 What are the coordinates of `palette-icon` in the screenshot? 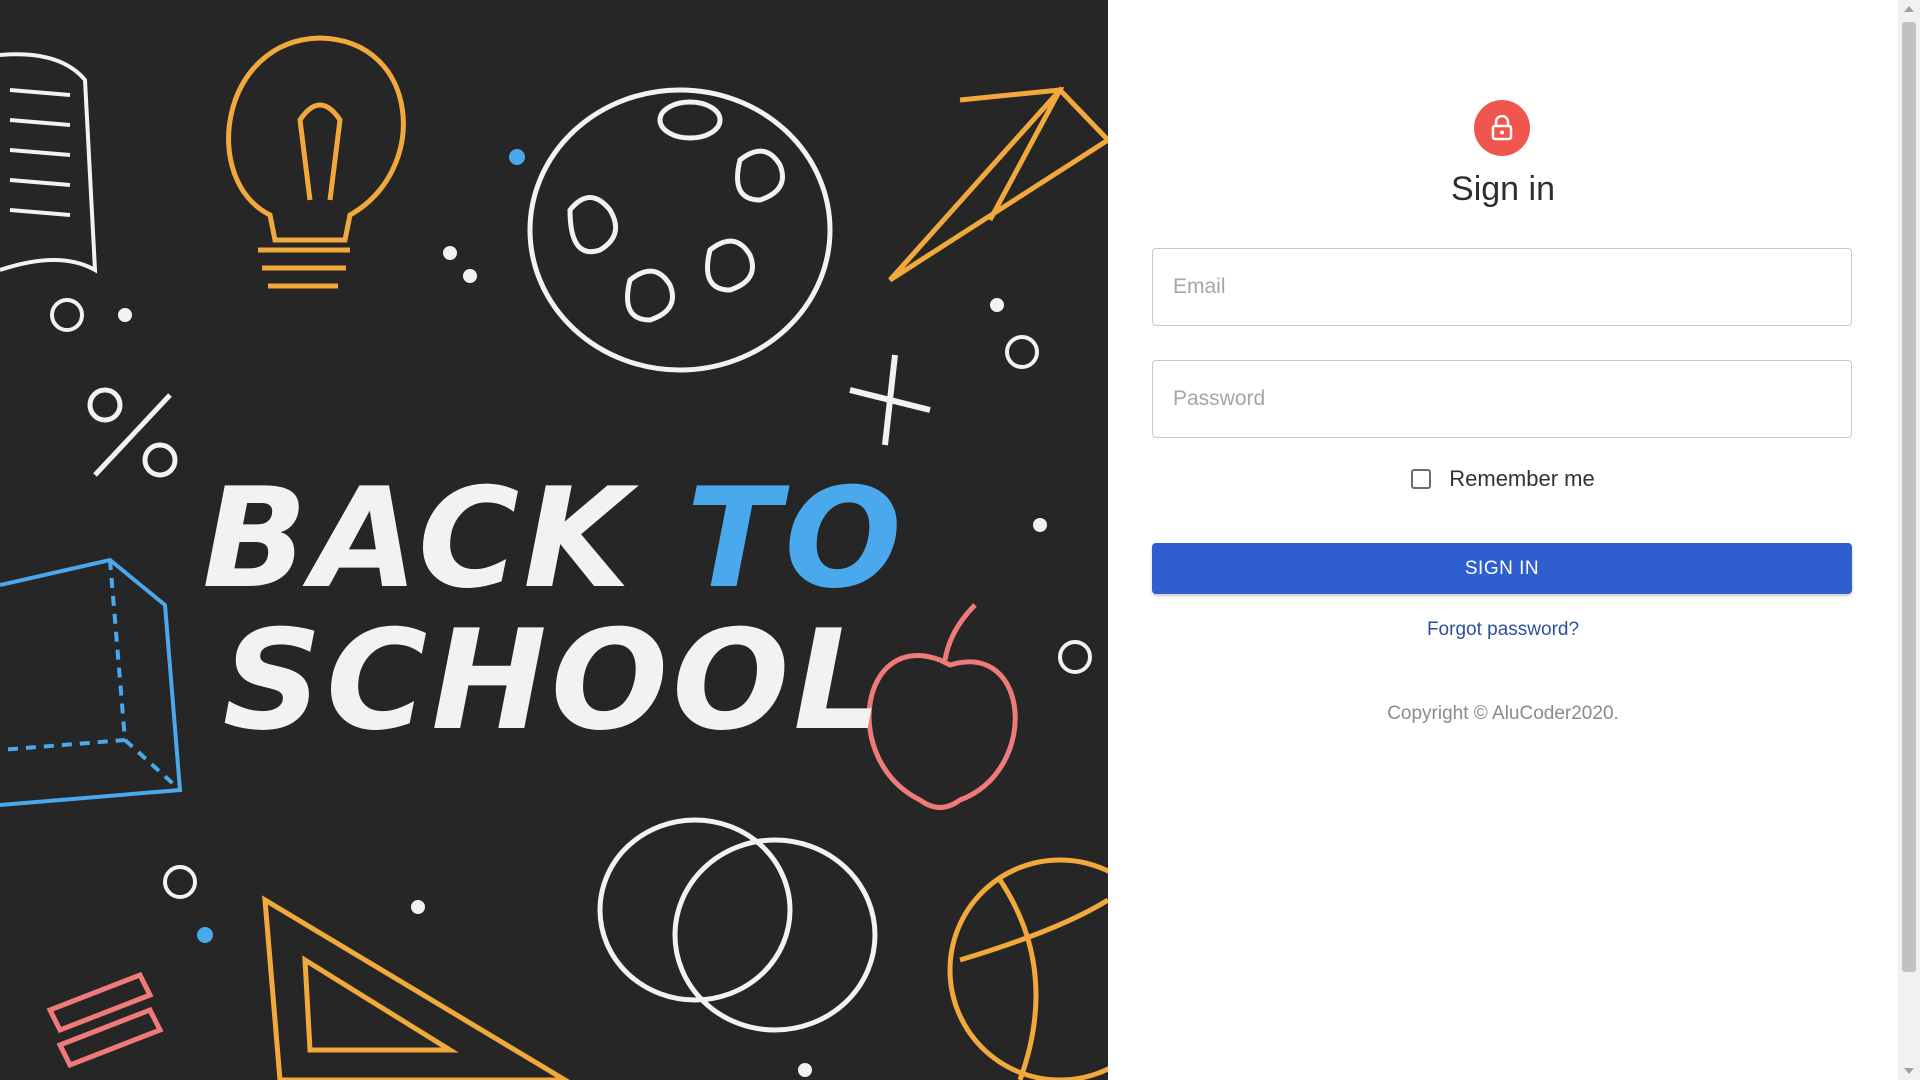 It's located at (680, 230).